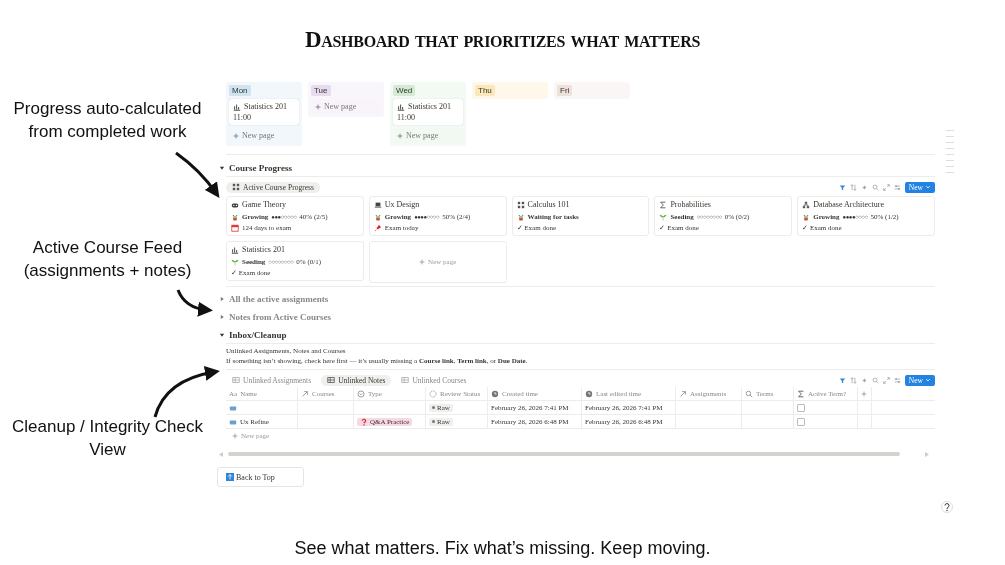 Image resolution: width=1005 pixels, height=565 pixels. I want to click on course-title: Statistics 201, so click(263, 249).